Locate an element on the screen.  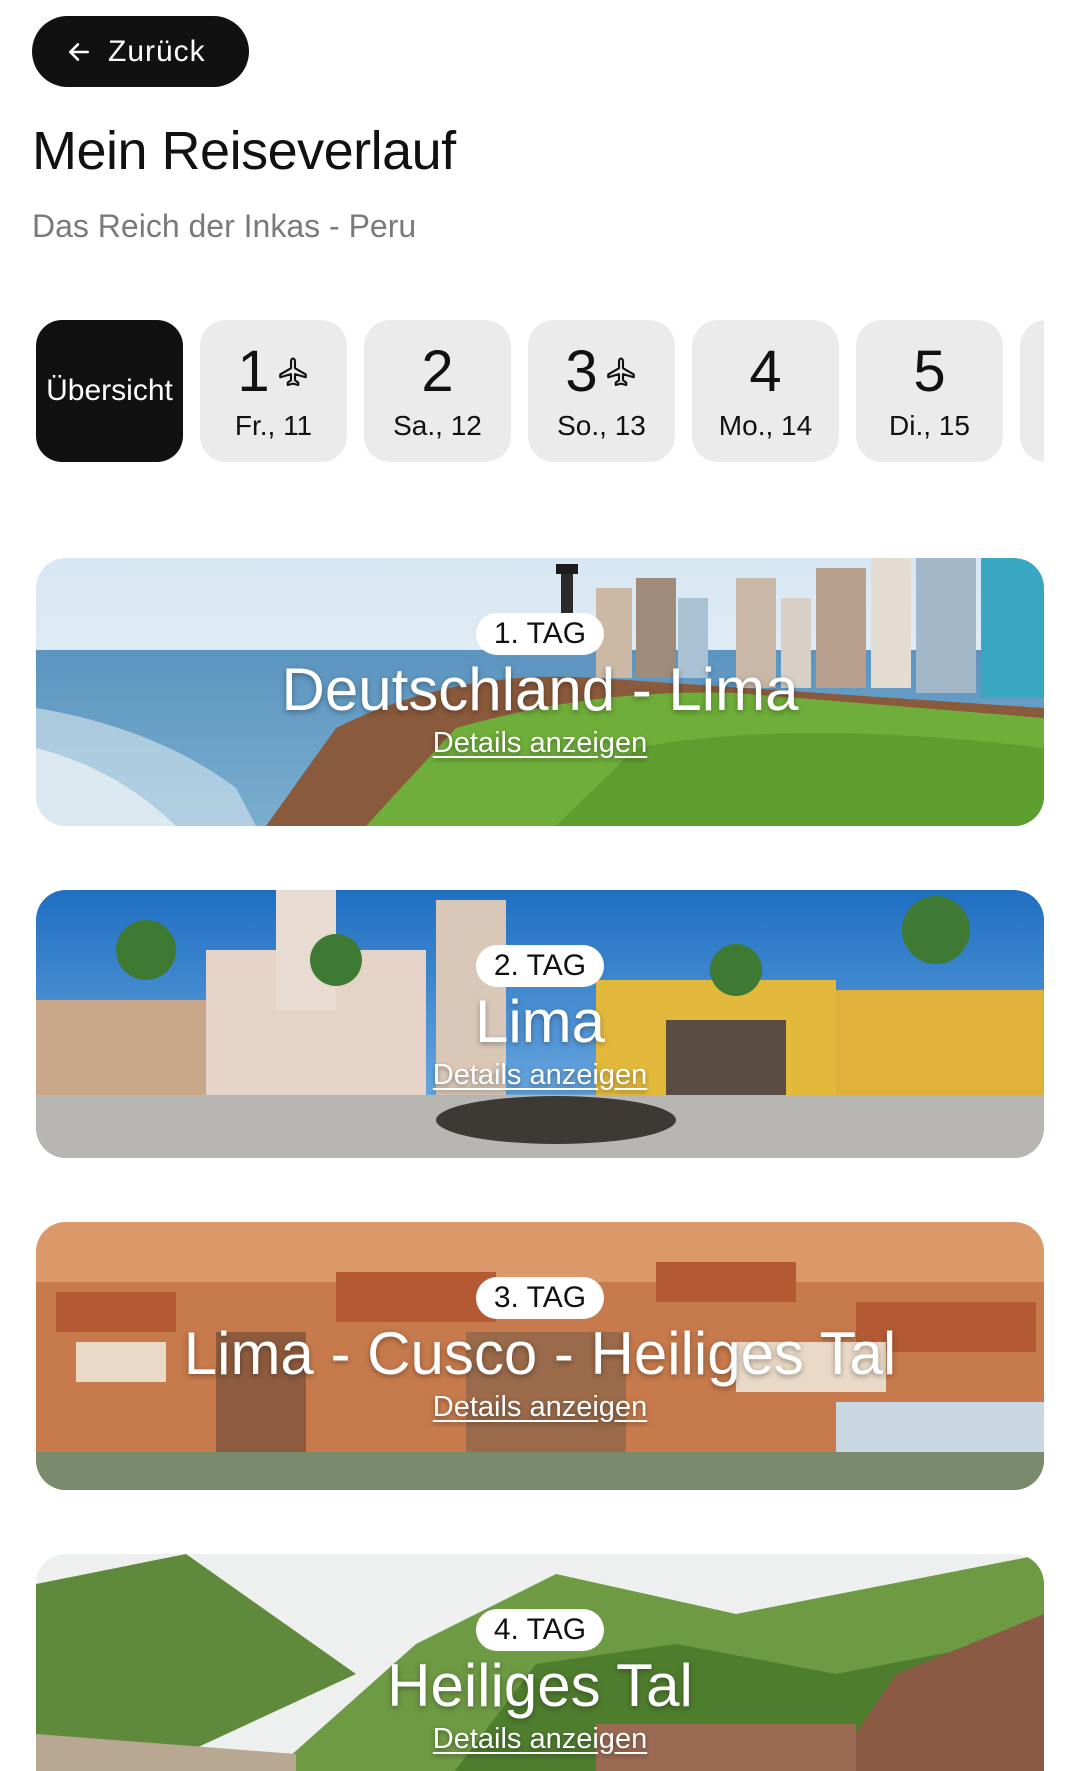
day-card-title: Lima is located at coordinates (540, 1021).